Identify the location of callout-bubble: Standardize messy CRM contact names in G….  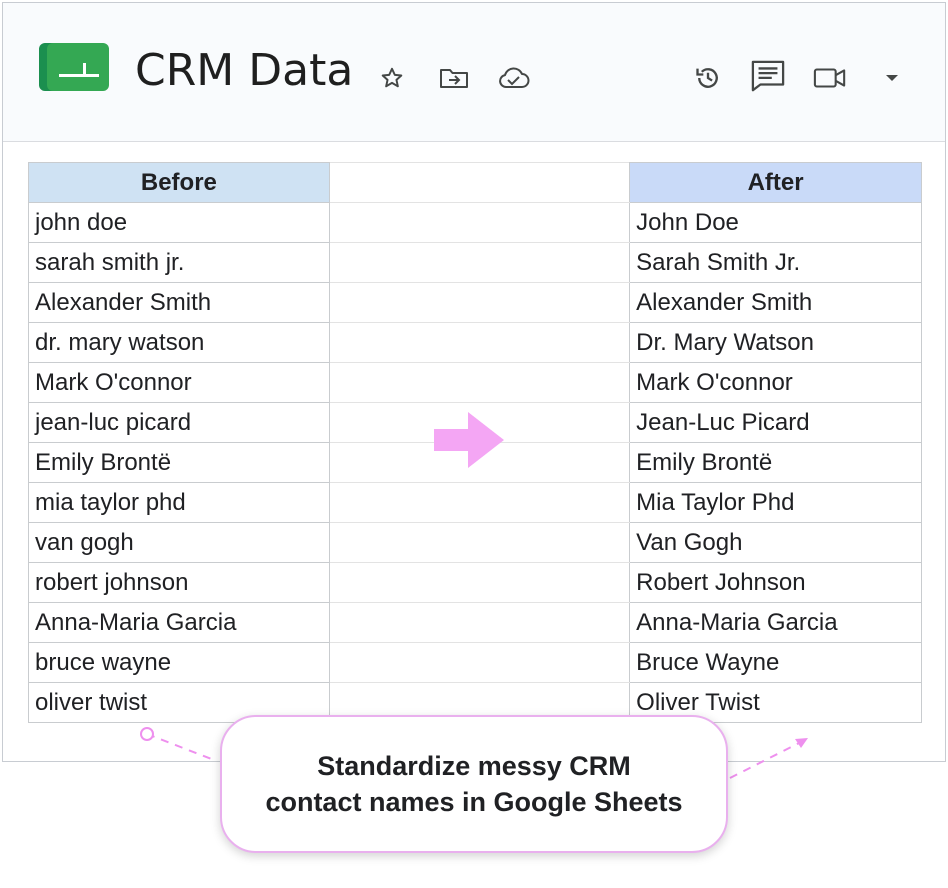
(474, 784).